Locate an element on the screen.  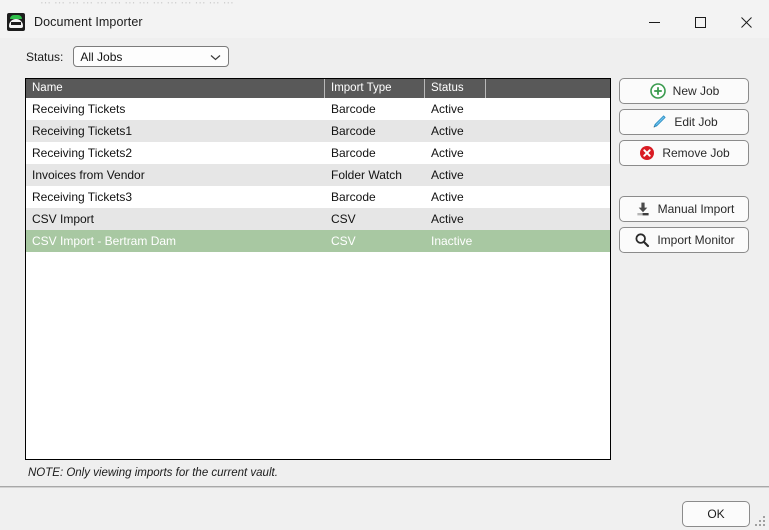
new-job-label: New Job is located at coordinates (696, 91).